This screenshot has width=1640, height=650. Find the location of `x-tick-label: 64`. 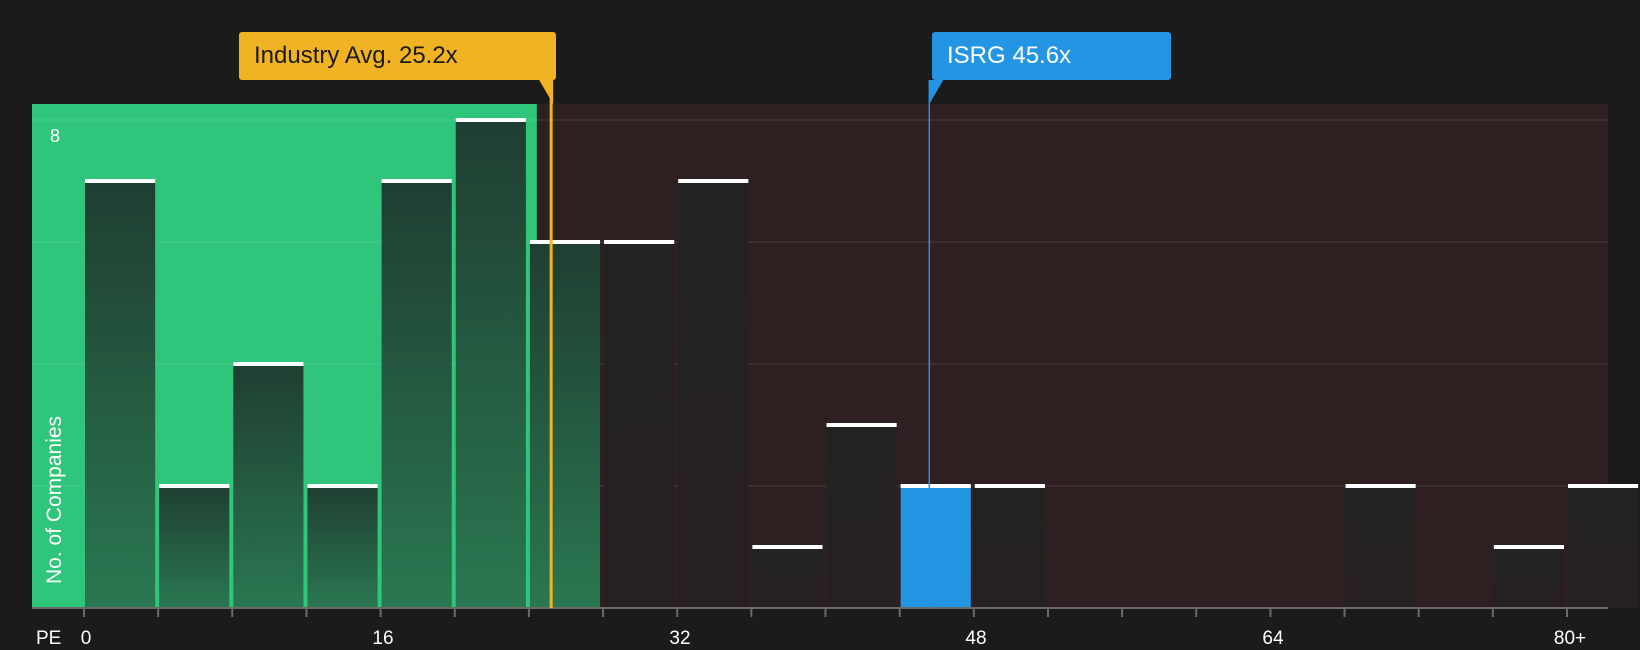

x-tick-label: 64 is located at coordinates (1273, 638).